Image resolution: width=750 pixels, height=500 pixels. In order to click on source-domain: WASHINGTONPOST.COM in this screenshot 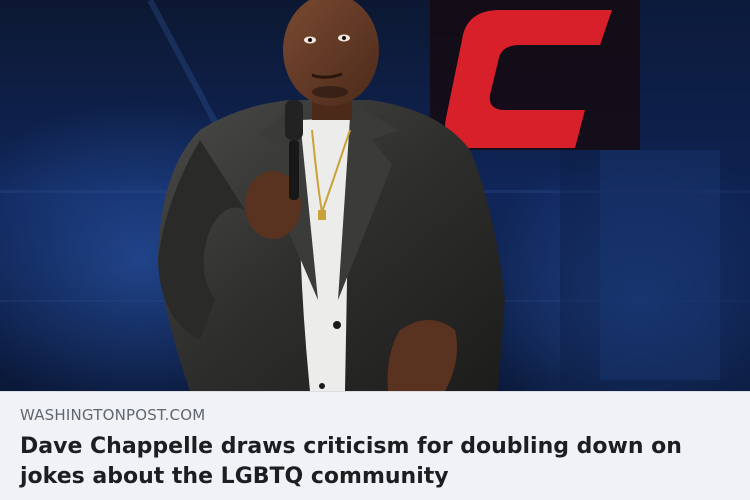, I will do `click(113, 415)`.